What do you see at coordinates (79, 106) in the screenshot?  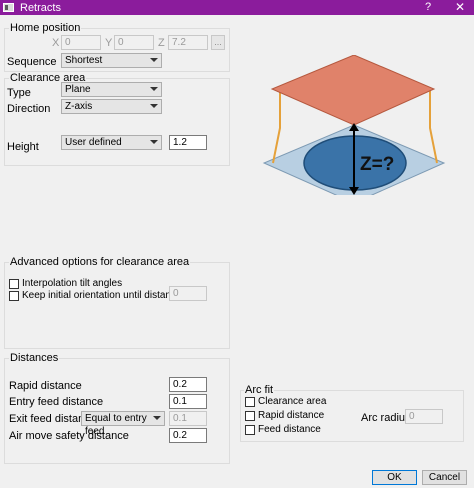 I see `direction-select-value: Z-axis` at bounding box center [79, 106].